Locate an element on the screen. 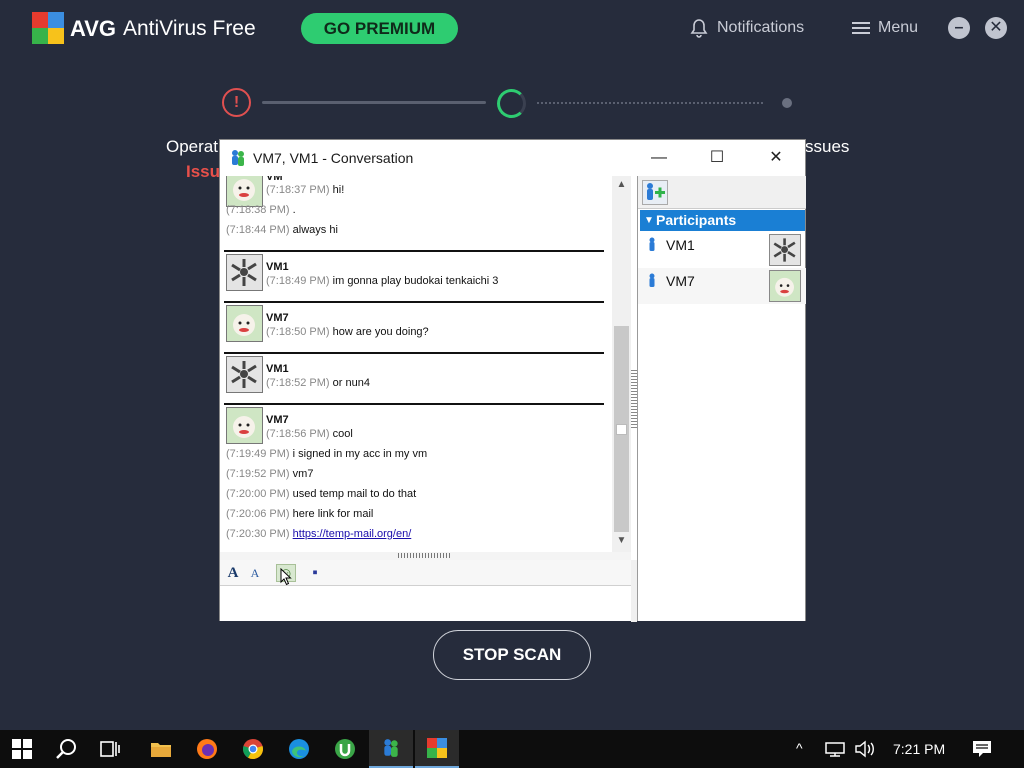 This screenshot has height=768, width=1024. conversation-minimize-button: — is located at coordinates (659, 158).